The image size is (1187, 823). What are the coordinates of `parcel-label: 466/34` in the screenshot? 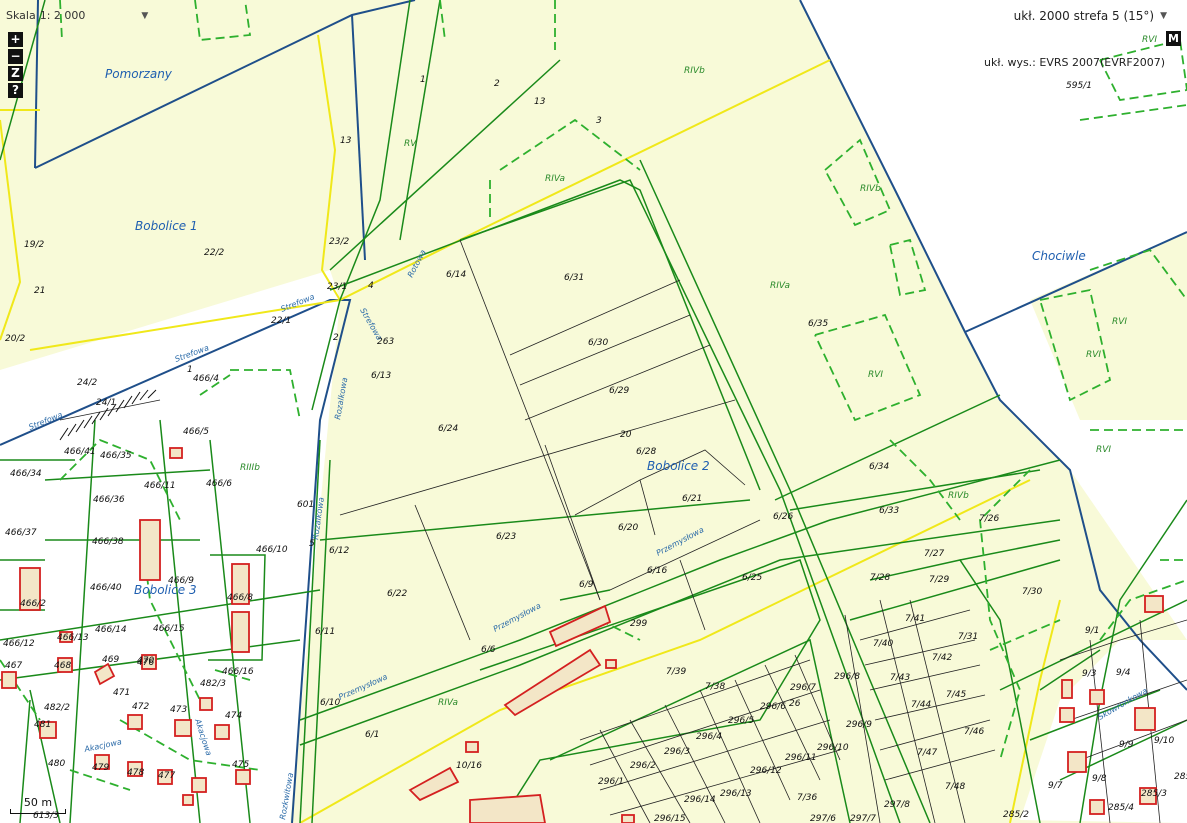 It's located at (26, 474).